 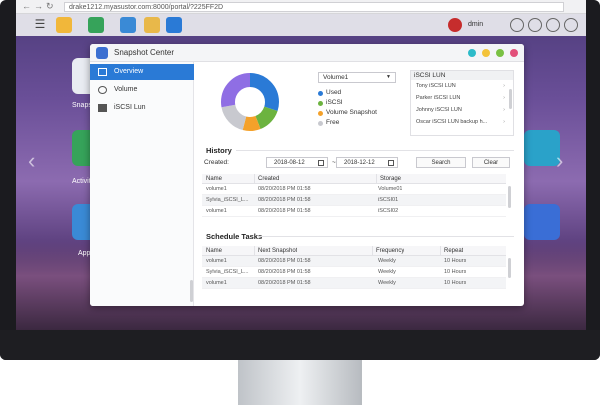 I want to click on history-scrollbar, so click(x=509, y=197).